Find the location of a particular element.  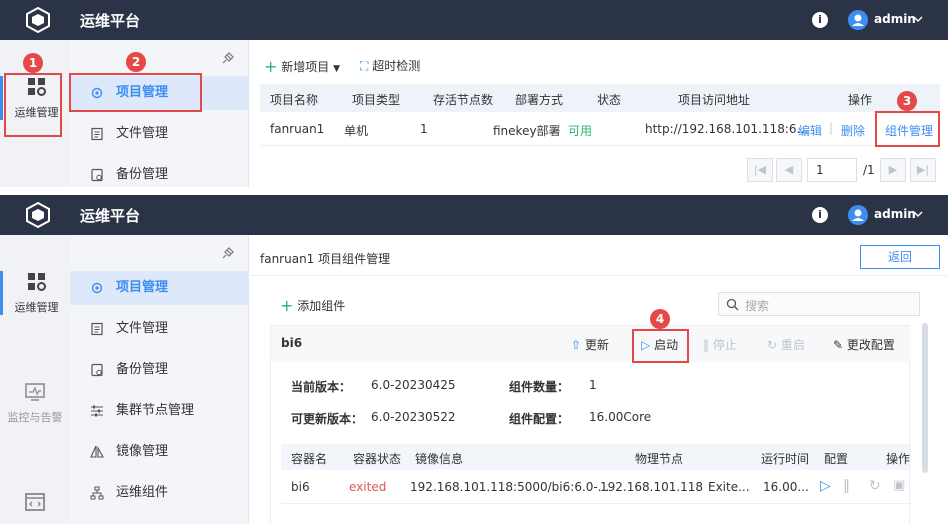

restart-icon: ↻ is located at coordinates (875, 486).